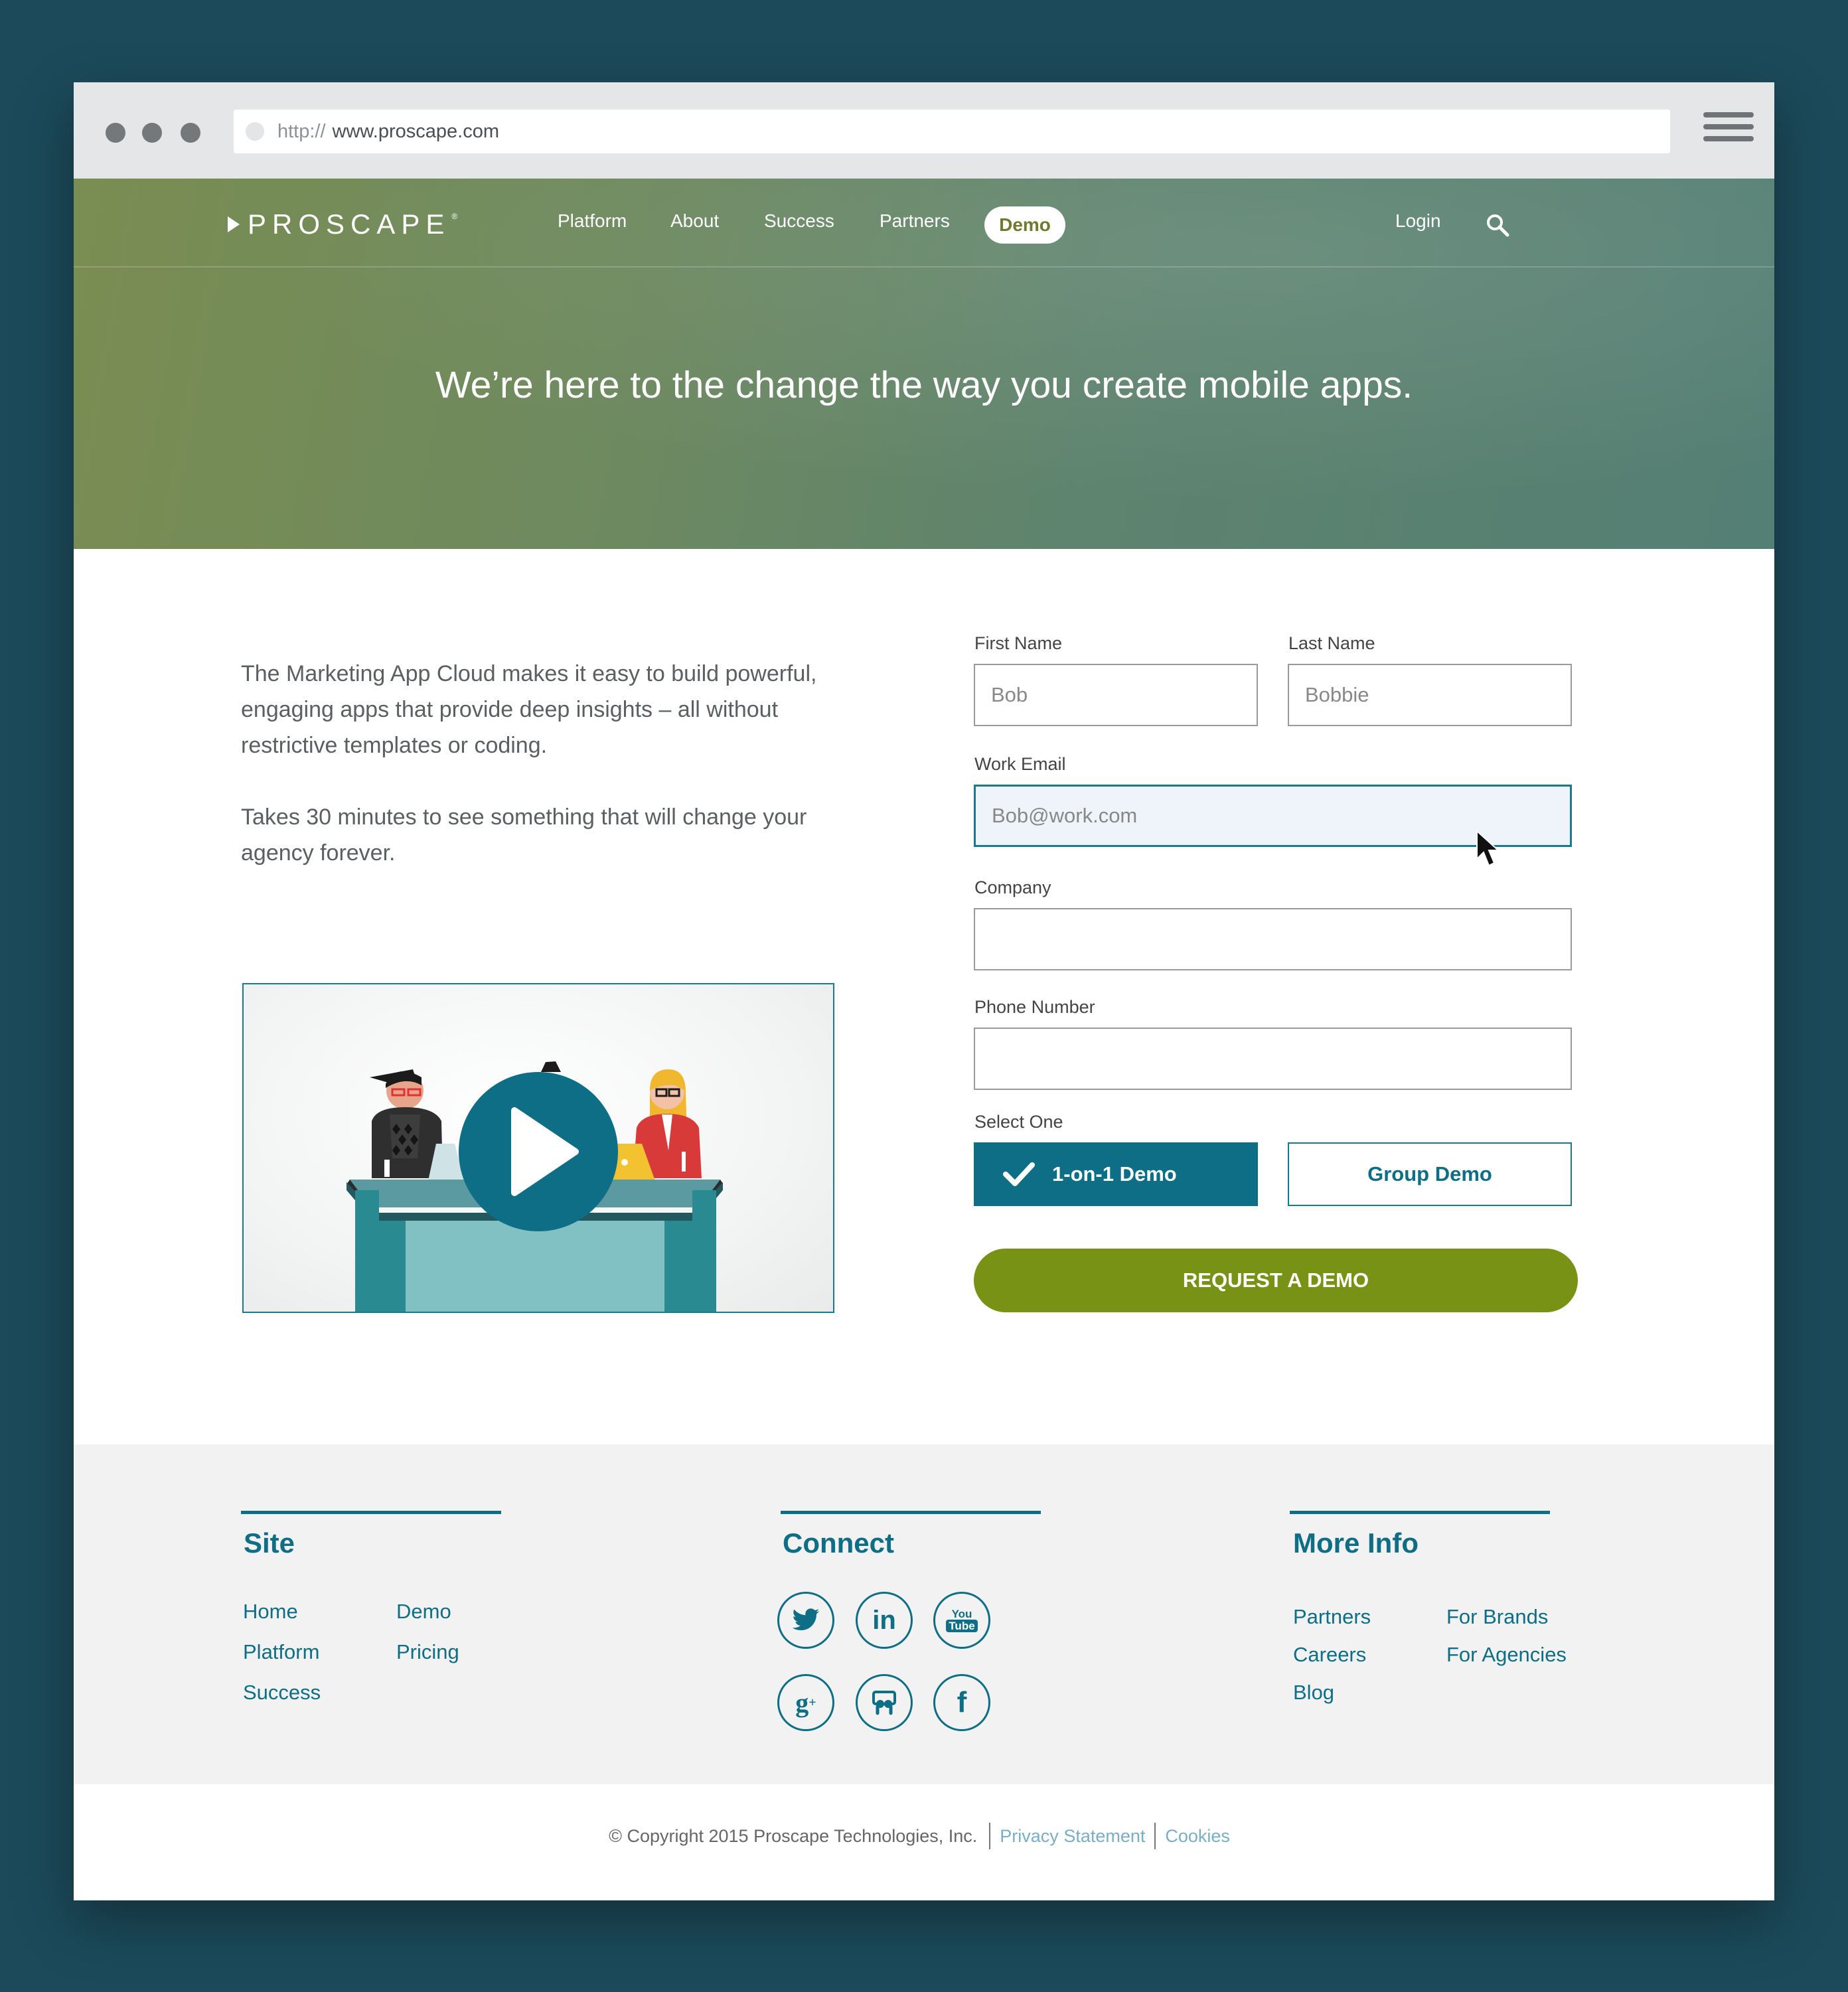 The image size is (1848, 1992). Describe the element at coordinates (1020, 764) in the screenshot. I see `work-email-label: Work Email` at that location.